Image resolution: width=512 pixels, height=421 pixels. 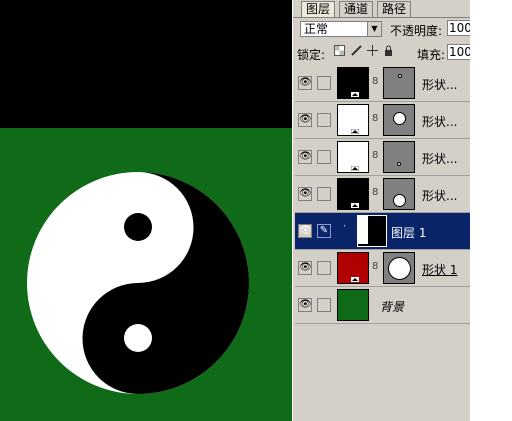 What do you see at coordinates (392, 306) in the screenshot?
I see `layer-name: 背景` at bounding box center [392, 306].